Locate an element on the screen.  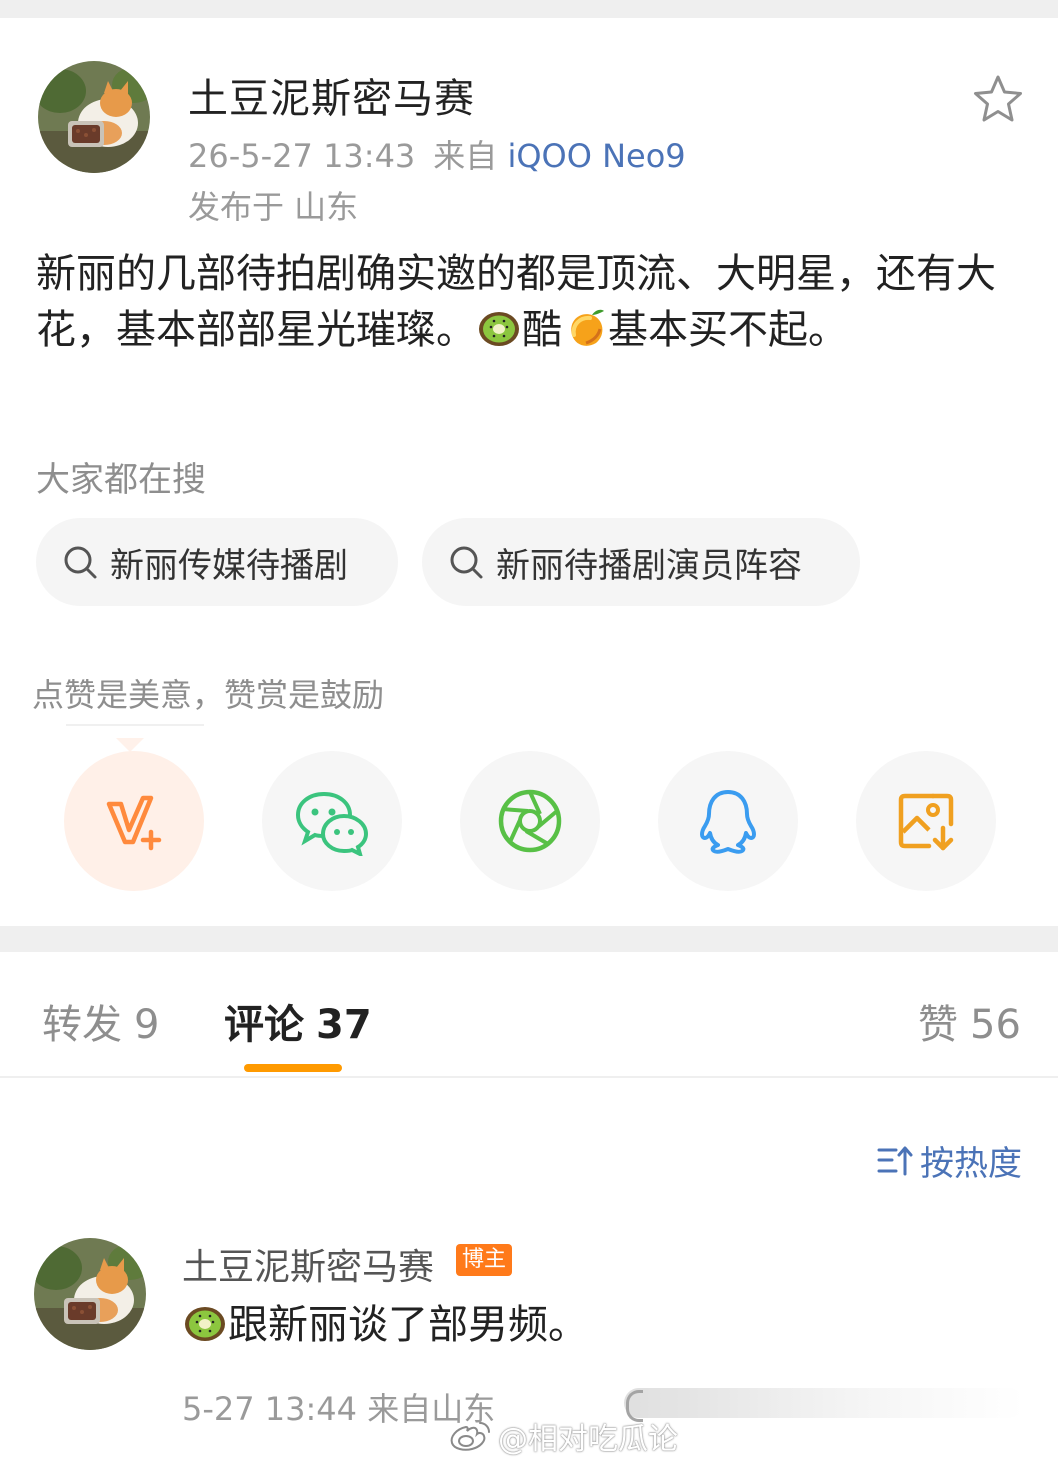
mango-emoji-icon is located at coordinates (587, 327).